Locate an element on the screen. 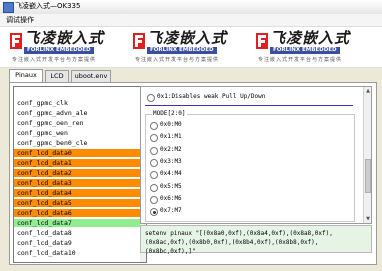 The width and height of the screenshot is (382, 271). pin-list-item: conf_lcd_data10 is located at coordinates (80, 253).